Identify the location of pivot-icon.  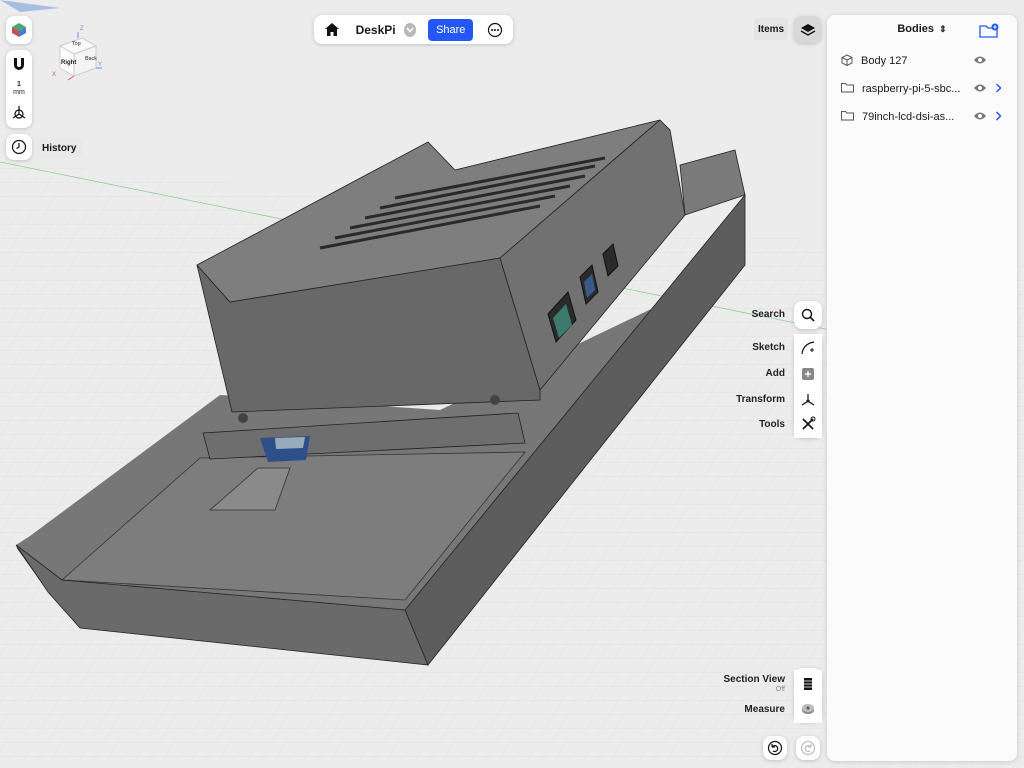
(19, 115).